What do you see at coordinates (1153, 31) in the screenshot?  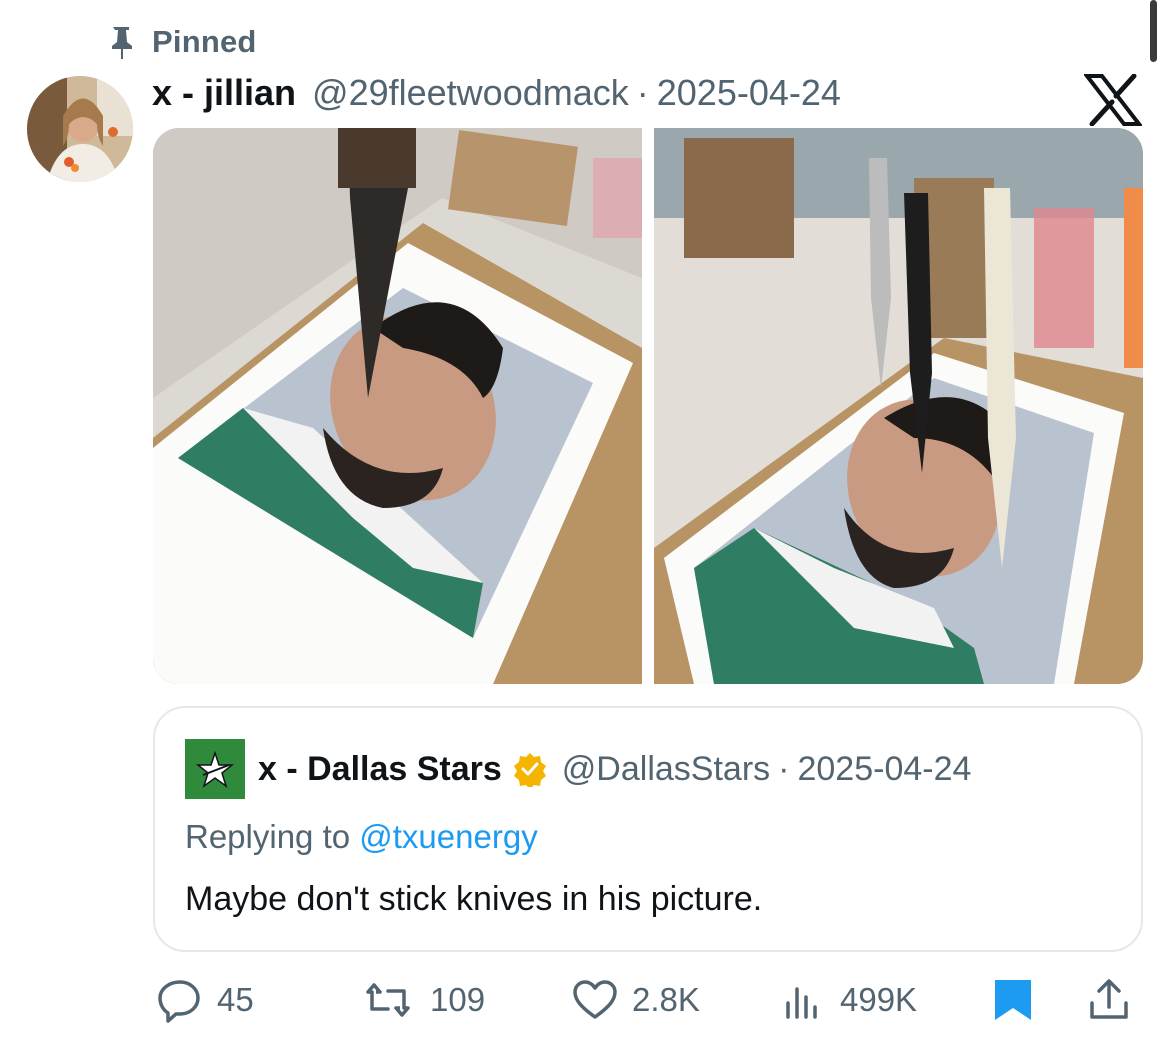 I see `scrollbar` at bounding box center [1153, 31].